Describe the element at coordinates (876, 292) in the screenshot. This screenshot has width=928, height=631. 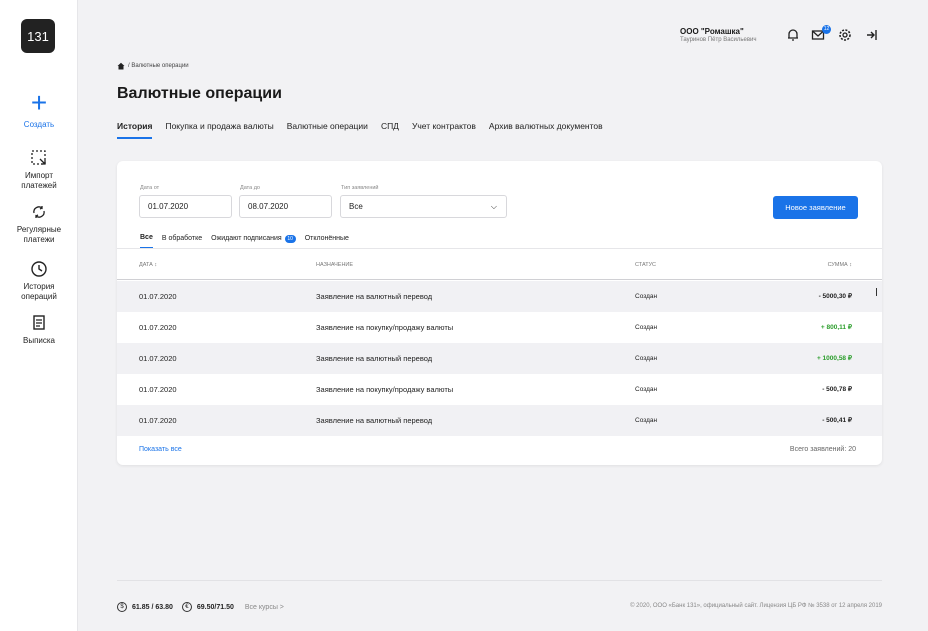
I see `scrollbar` at that location.